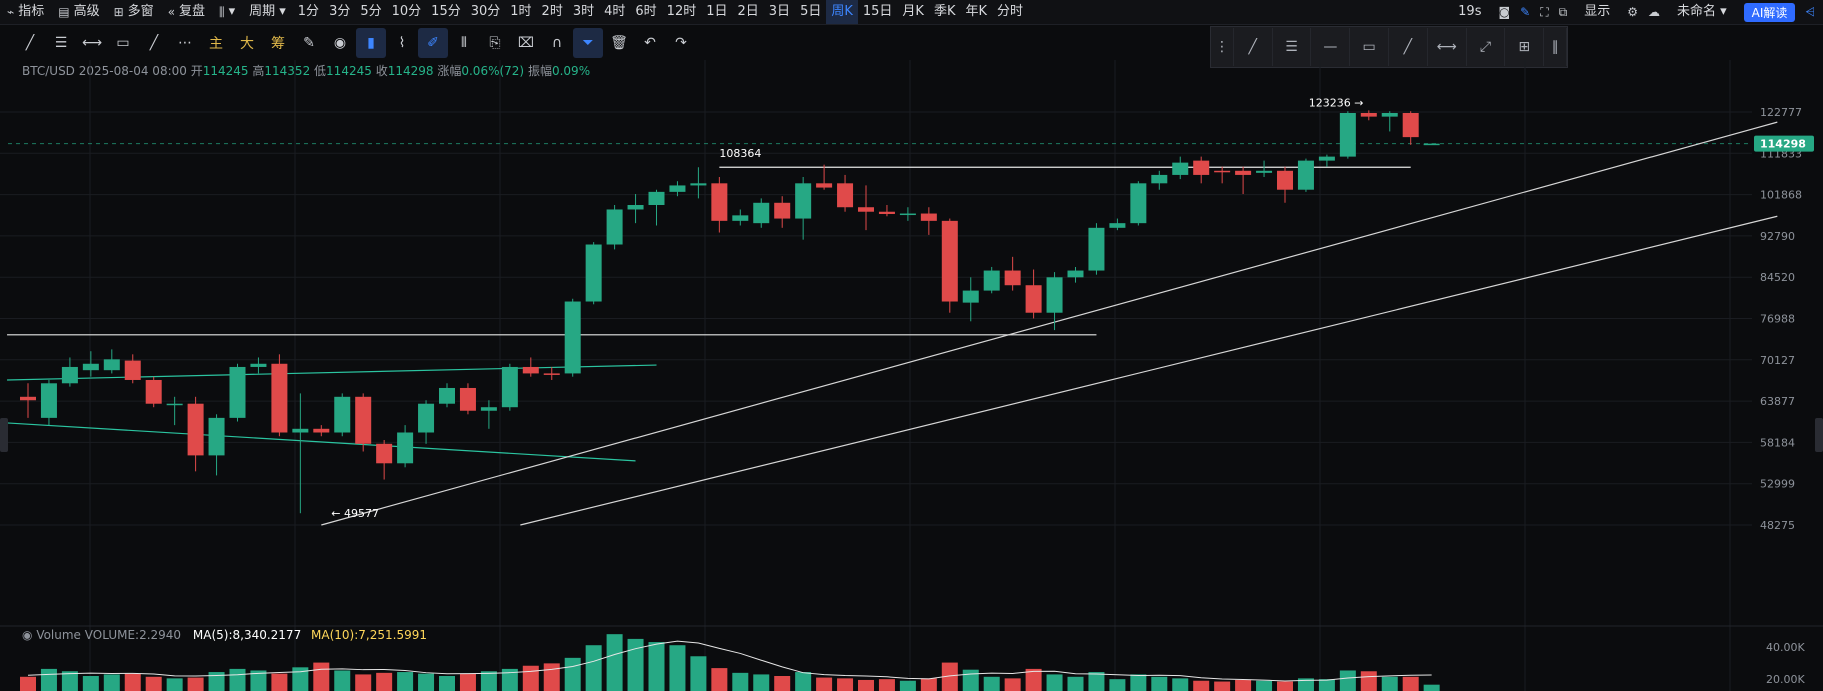  What do you see at coordinates (645, 12) in the screenshot?
I see `period-option: 6时` at bounding box center [645, 12].